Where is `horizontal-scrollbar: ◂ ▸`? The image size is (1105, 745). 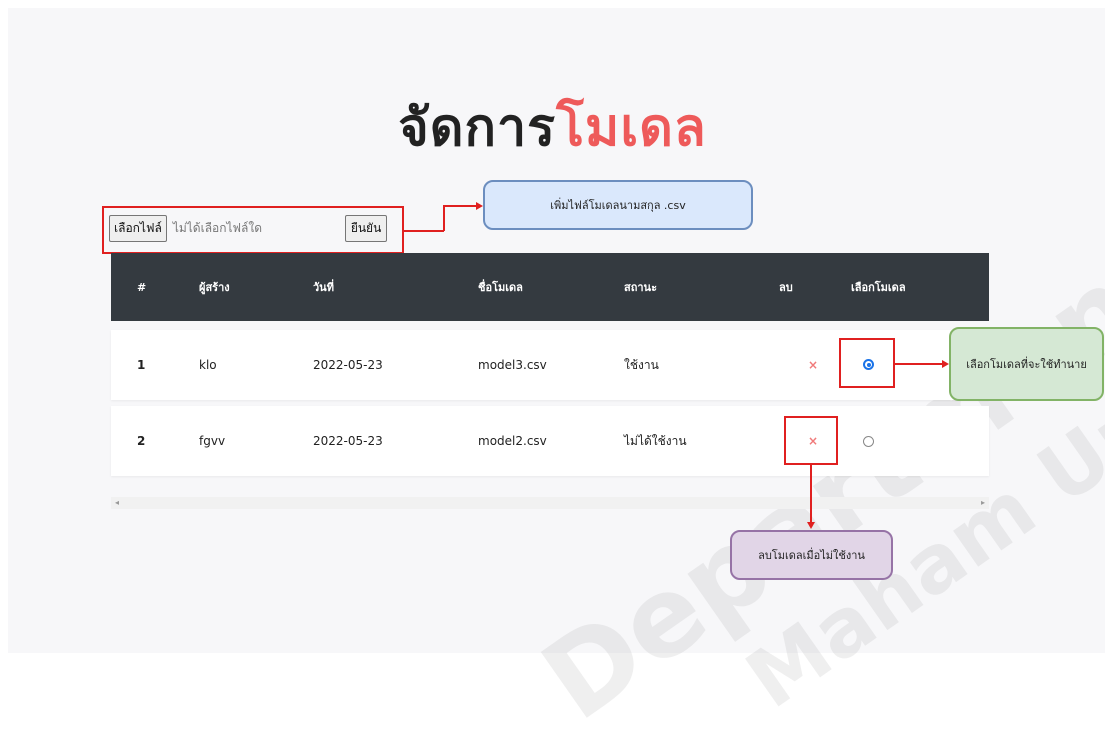 horizontal-scrollbar: ◂ ▸ is located at coordinates (550, 503).